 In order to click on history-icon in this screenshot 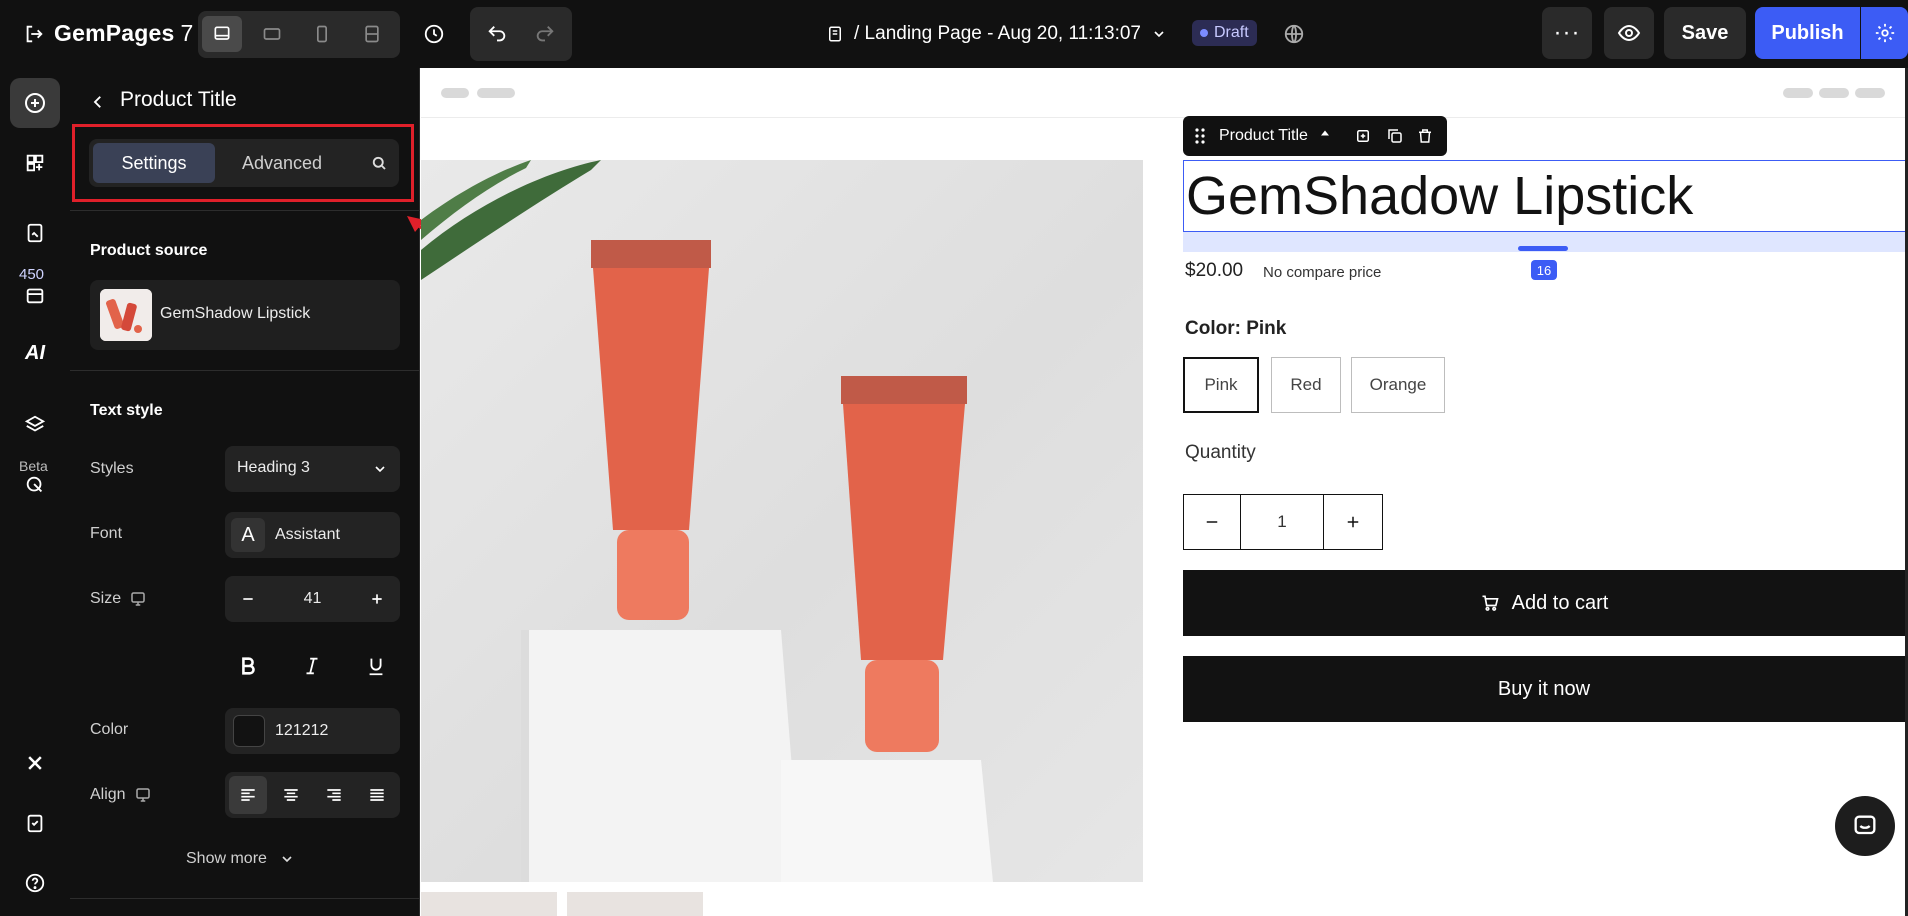, I will do `click(434, 34)`.